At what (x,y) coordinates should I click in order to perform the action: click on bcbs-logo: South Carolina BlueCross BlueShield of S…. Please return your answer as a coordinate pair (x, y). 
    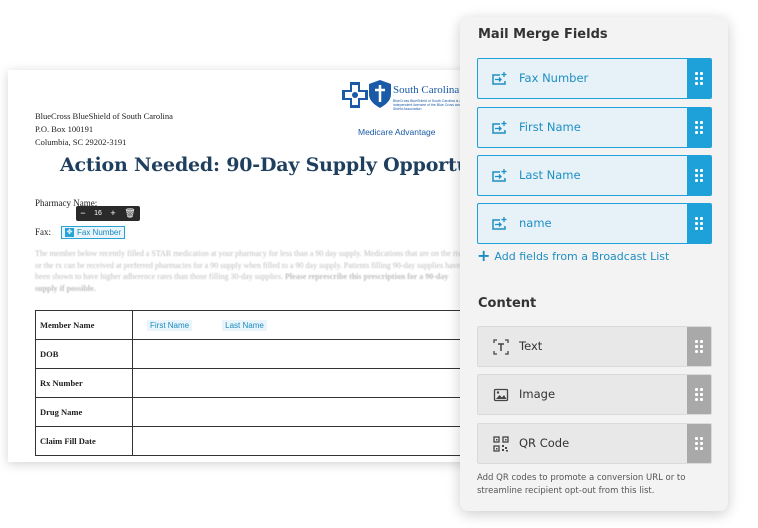
    Looking at the image, I should click on (410, 110).